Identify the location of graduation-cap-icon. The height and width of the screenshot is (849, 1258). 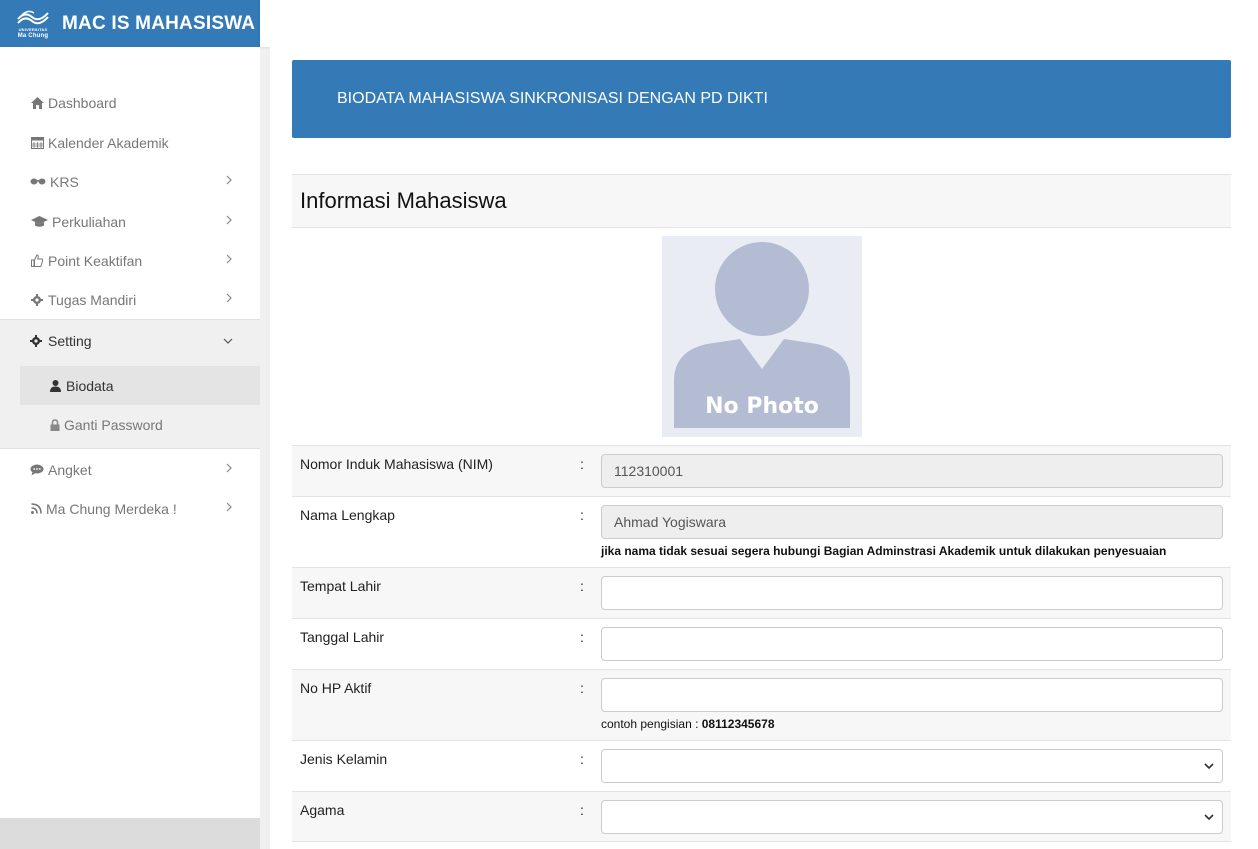
(39, 222).